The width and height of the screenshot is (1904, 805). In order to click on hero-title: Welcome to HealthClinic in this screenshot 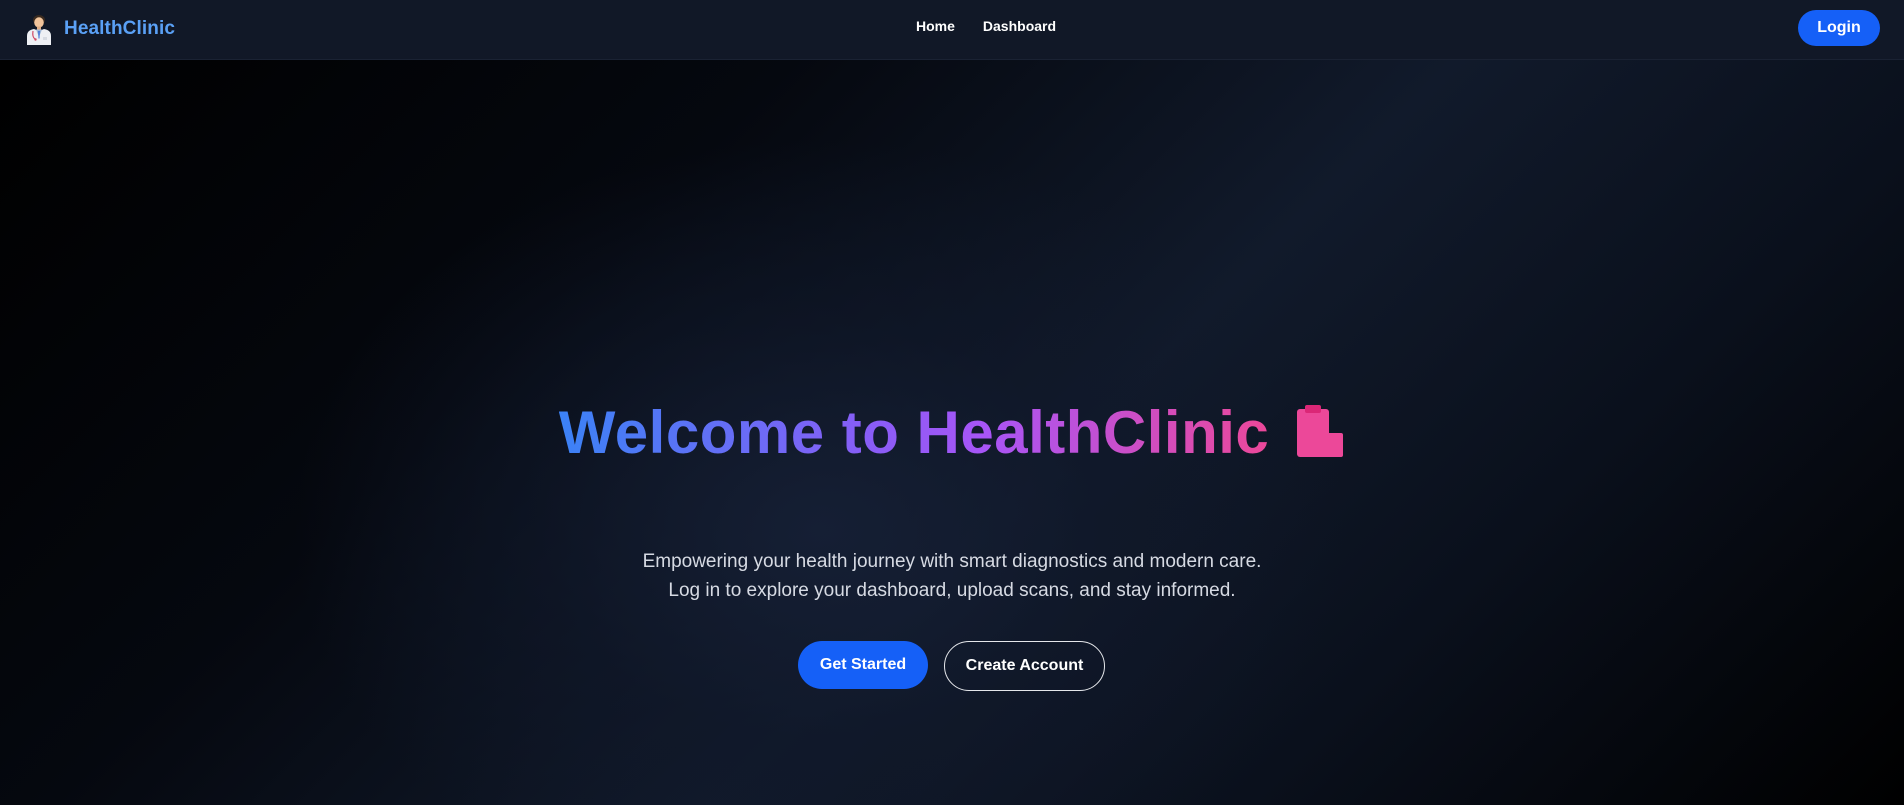, I will do `click(952, 433)`.